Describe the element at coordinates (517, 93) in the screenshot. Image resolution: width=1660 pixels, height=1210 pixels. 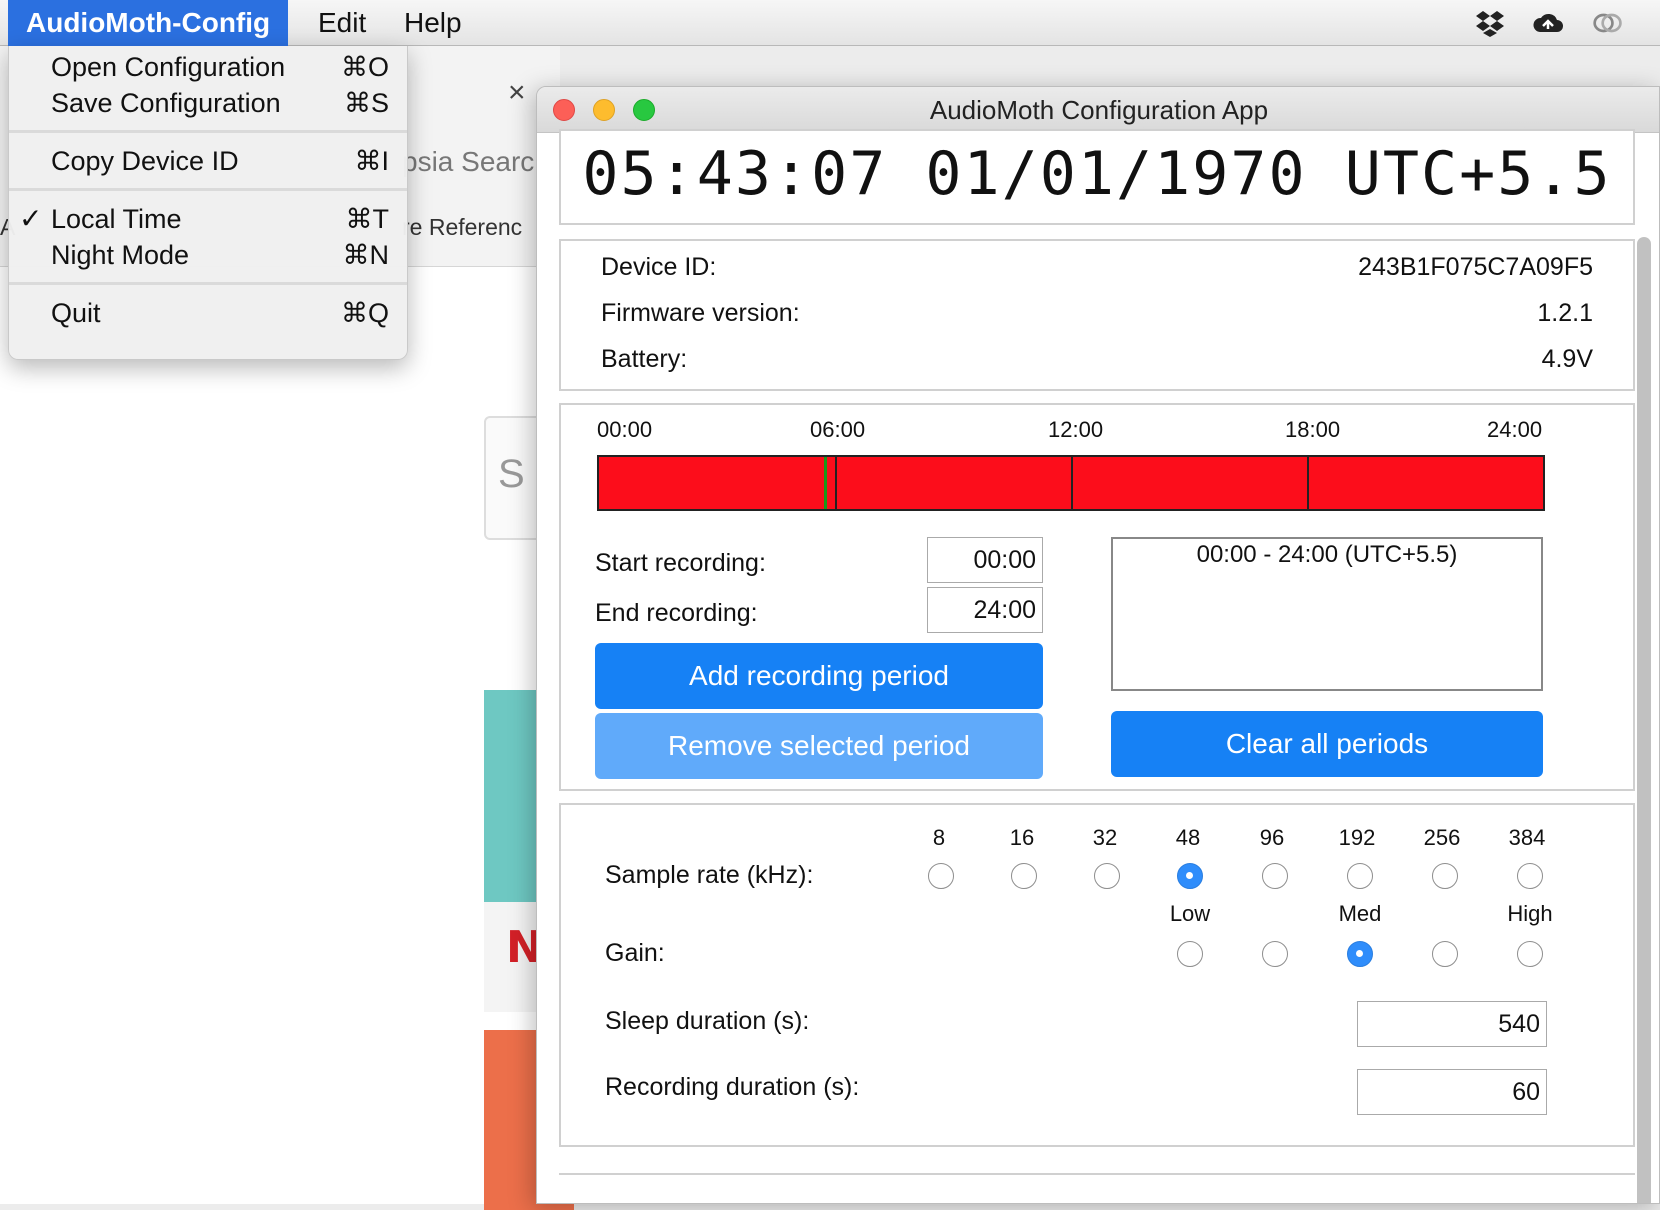
I see `tab-close-icon: ×` at that location.